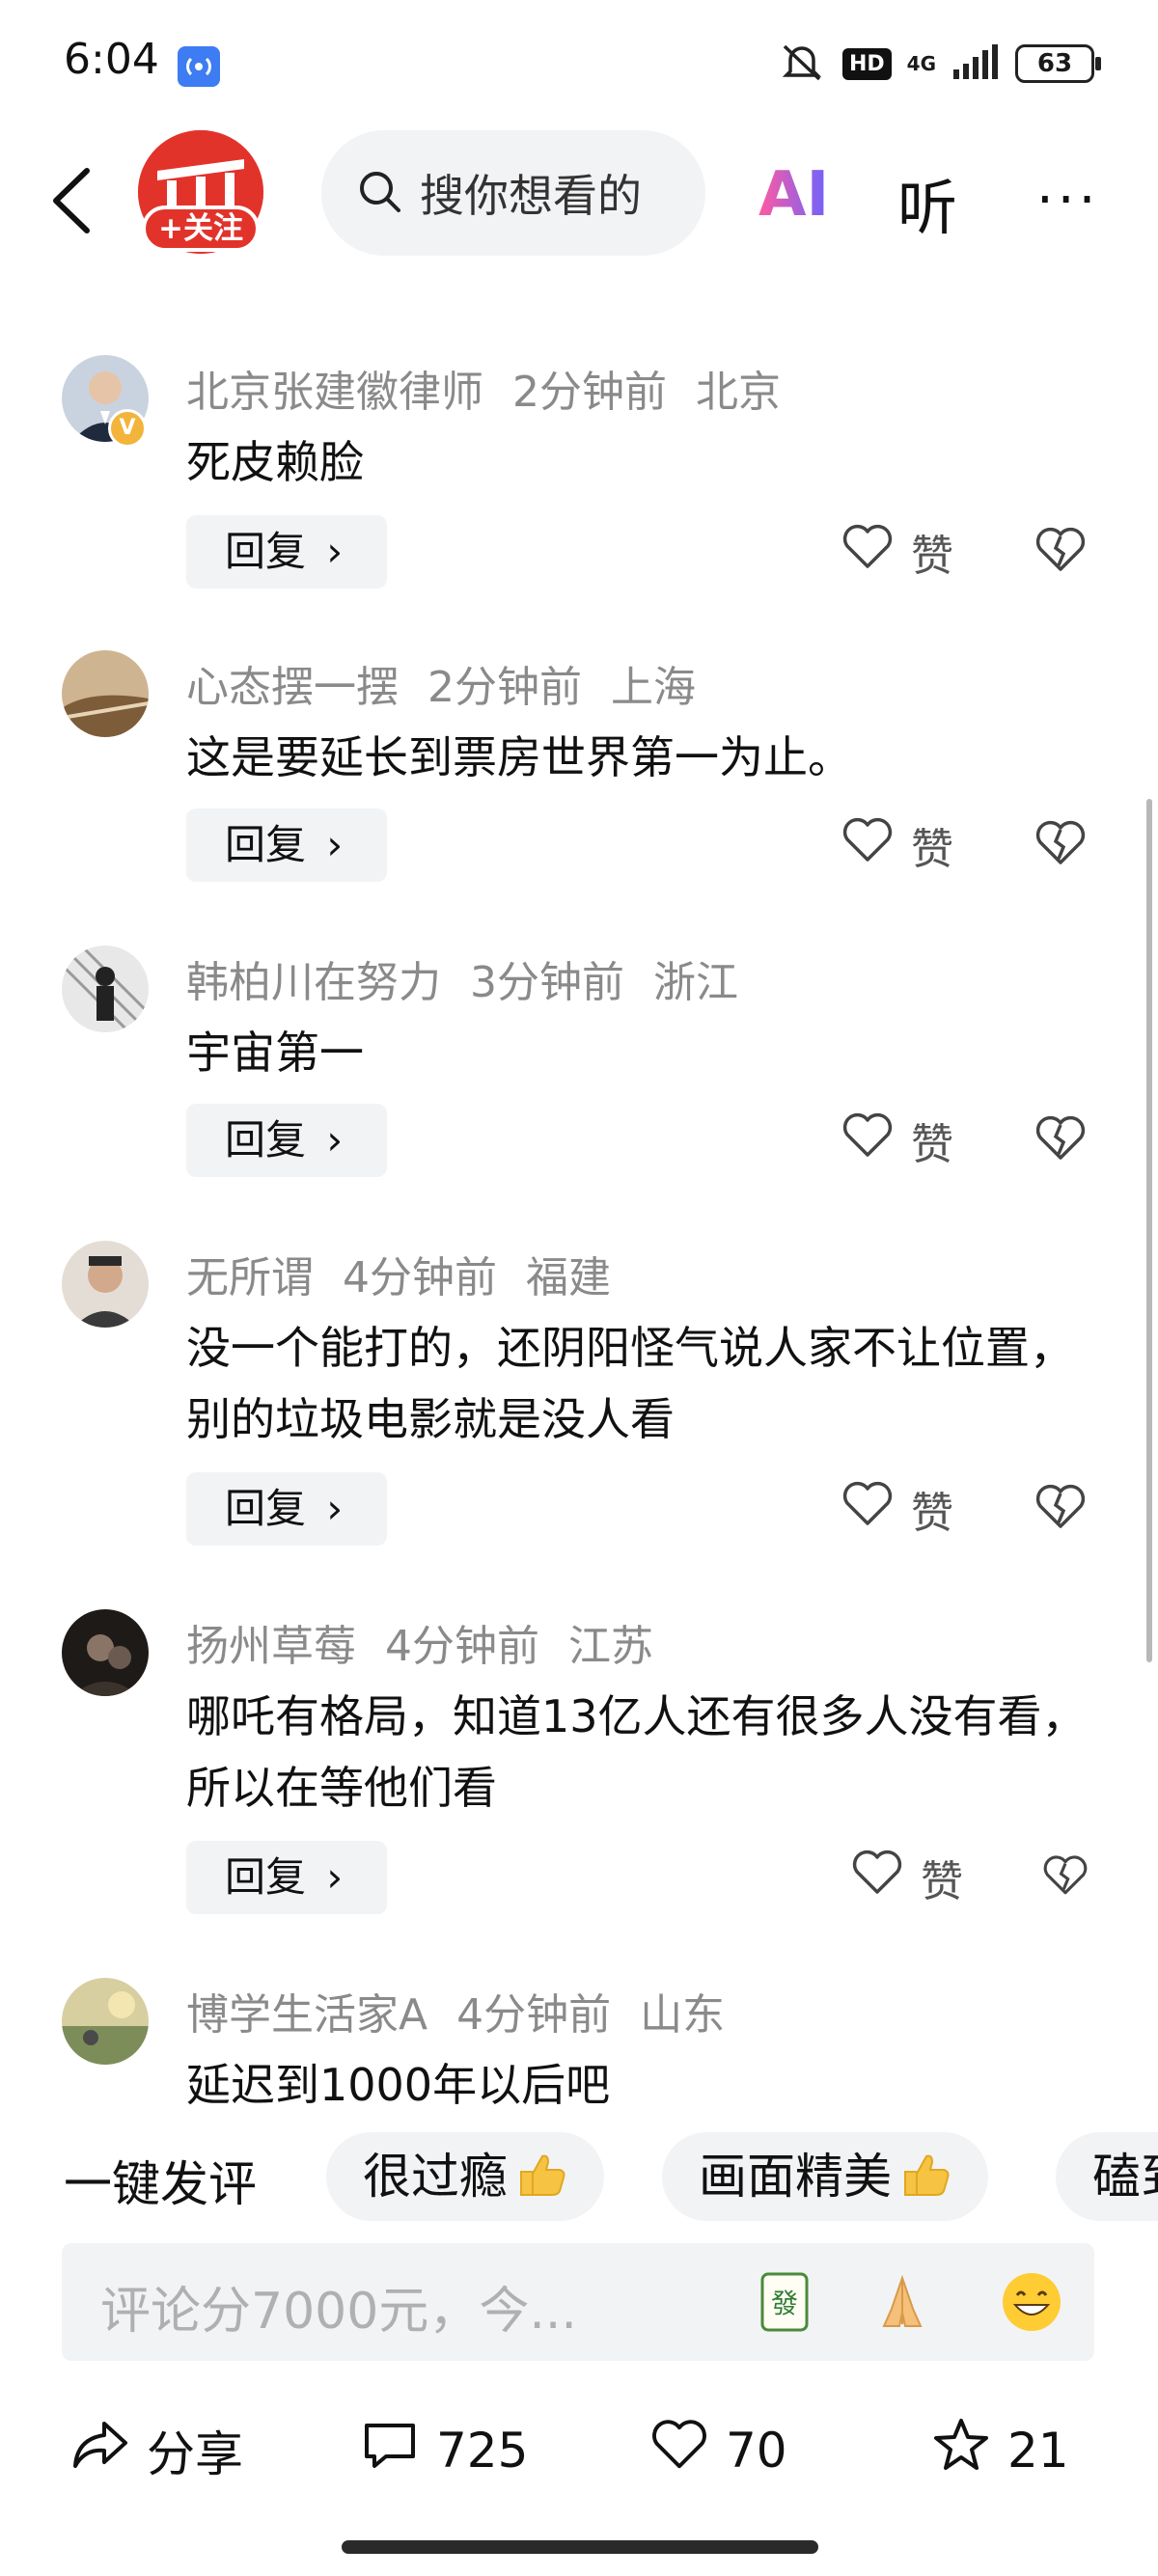 This screenshot has width=1158, height=2576. Describe the element at coordinates (195, 2454) in the screenshot. I see `share-label: 分享` at that location.